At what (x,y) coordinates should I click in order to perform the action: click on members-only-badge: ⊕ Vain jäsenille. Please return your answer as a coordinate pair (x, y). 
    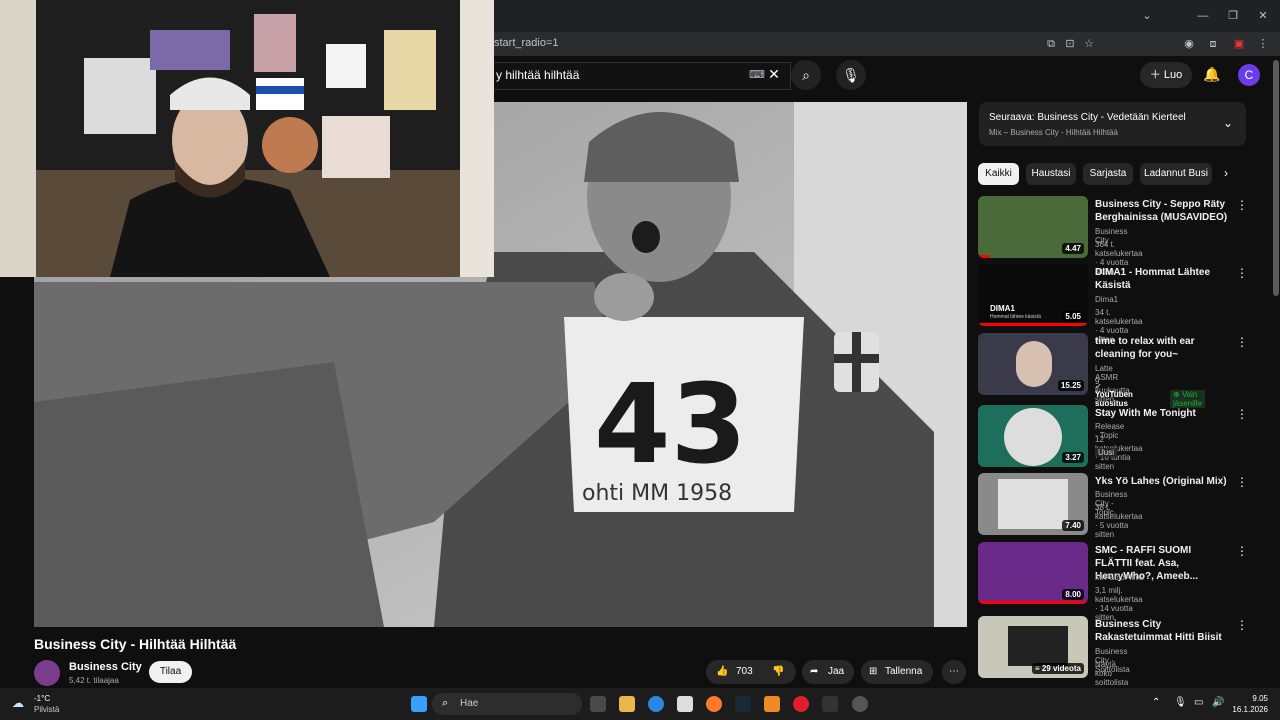
    Looking at the image, I should click on (1187, 399).